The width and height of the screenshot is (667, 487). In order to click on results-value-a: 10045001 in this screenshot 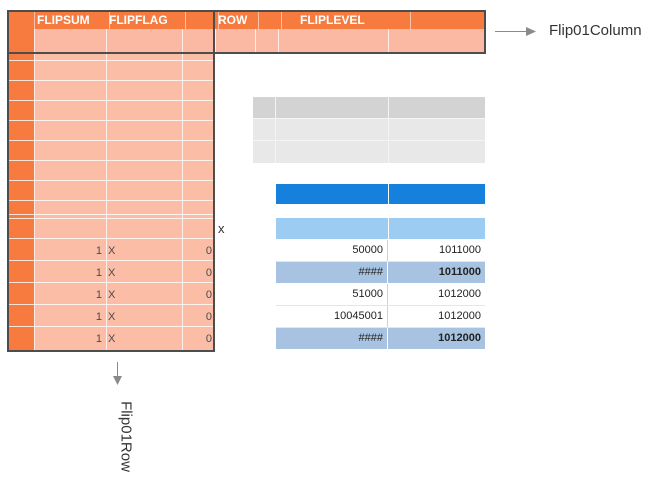, I will do `click(332, 316)`.